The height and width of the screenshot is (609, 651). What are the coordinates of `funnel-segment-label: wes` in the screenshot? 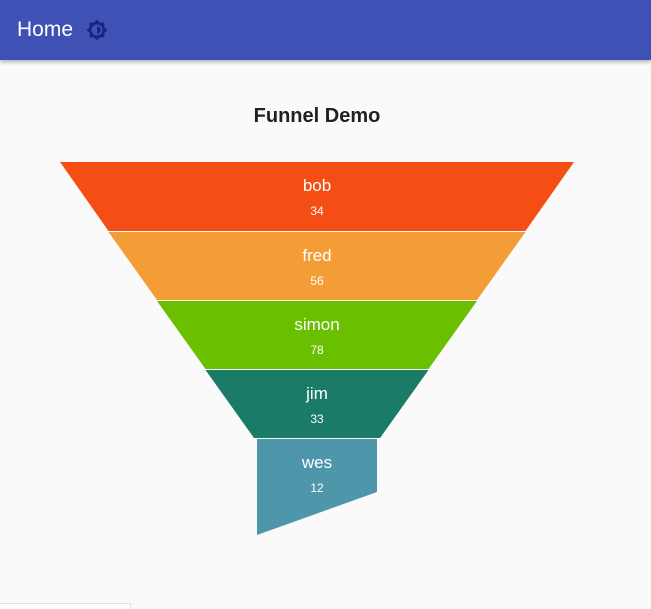 It's located at (316, 462).